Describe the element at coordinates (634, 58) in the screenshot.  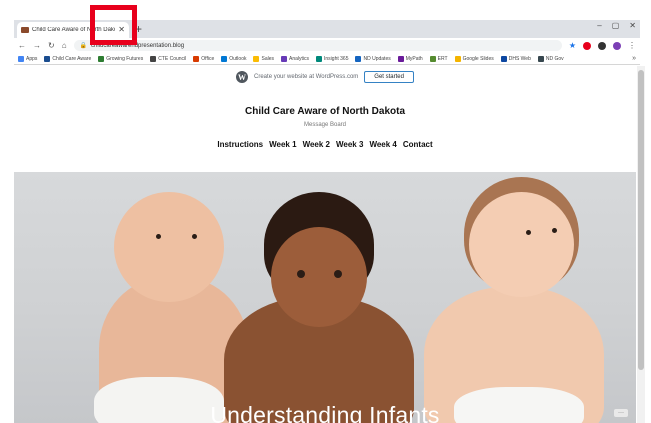
I see `bookmarks-overflow-icon: »` at that location.